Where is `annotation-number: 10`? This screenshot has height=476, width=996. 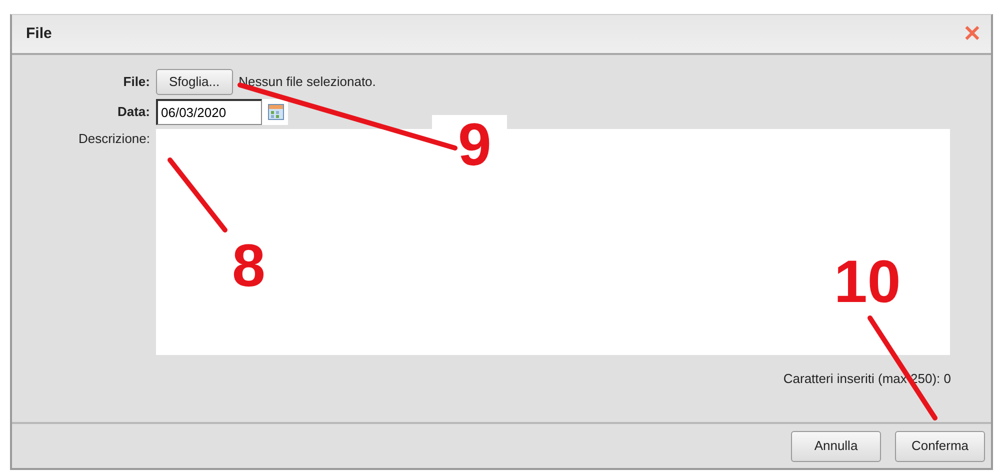
annotation-number: 10 is located at coordinates (867, 282).